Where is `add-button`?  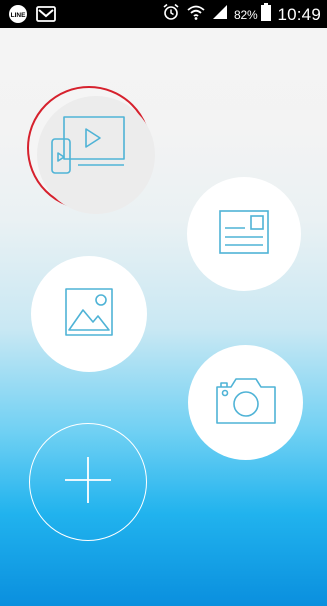 add-button is located at coordinates (88, 482).